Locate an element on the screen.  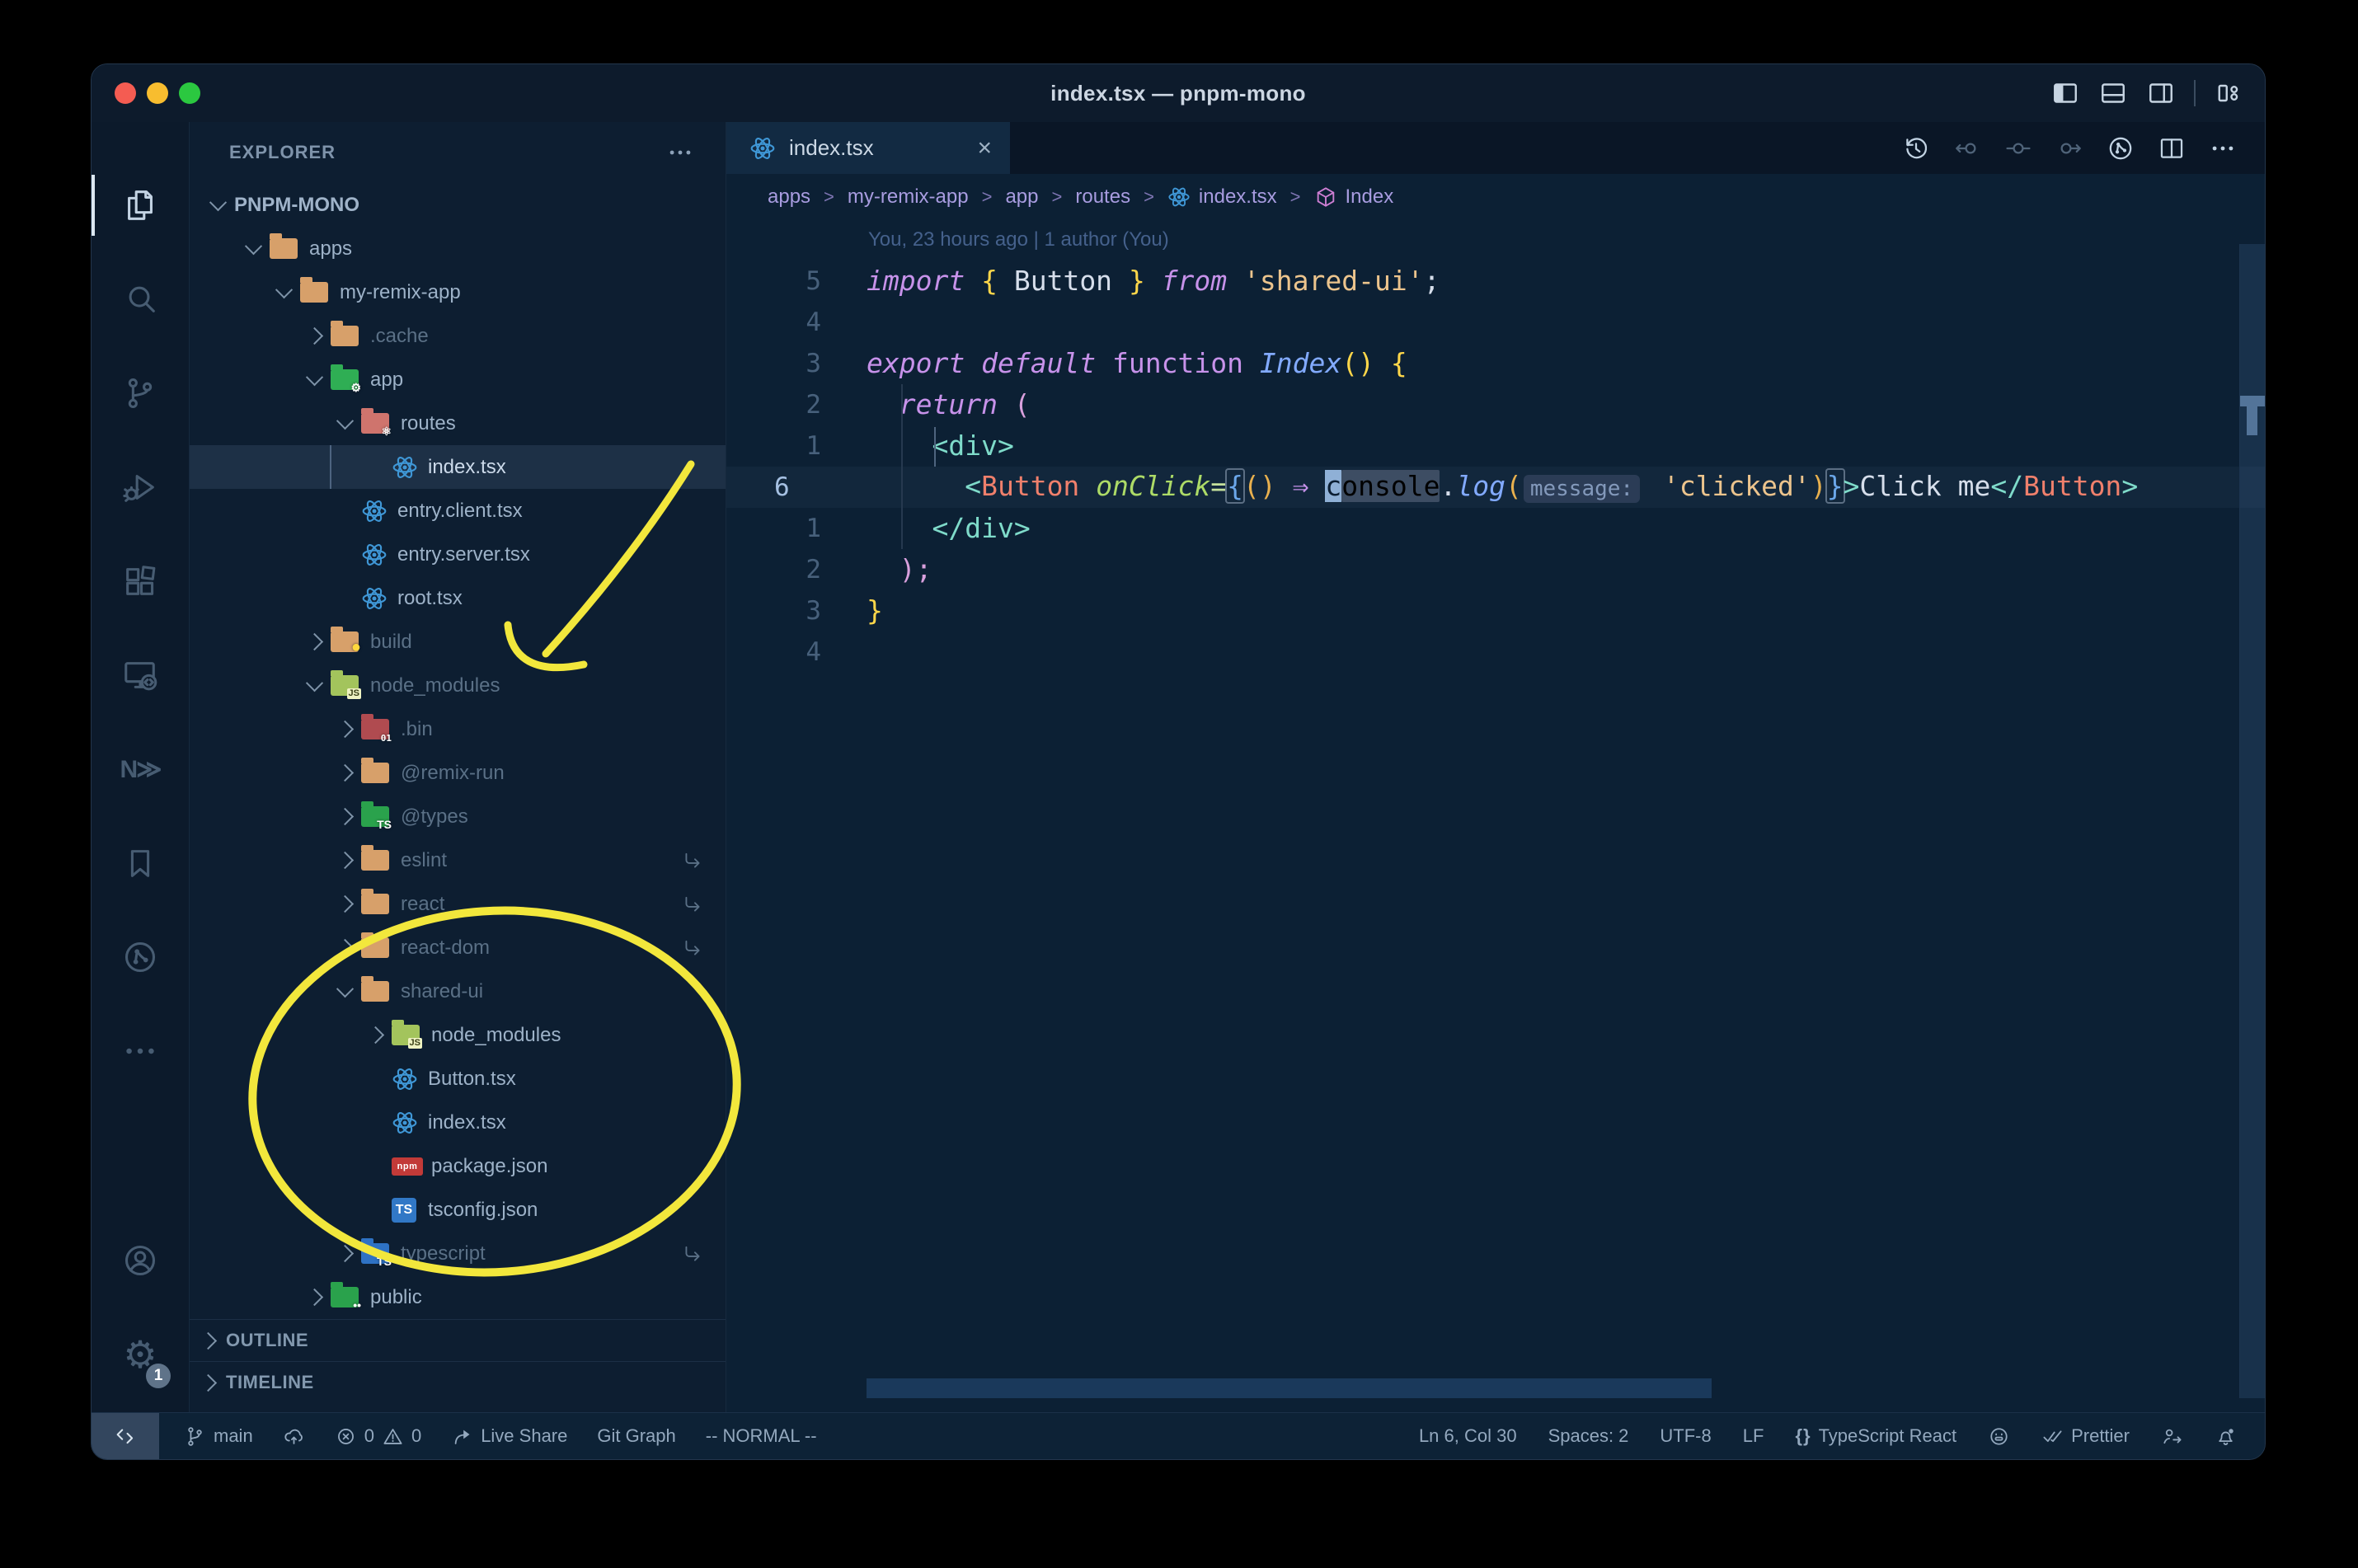
code-line-3: 3 } is located at coordinates (1496, 610).